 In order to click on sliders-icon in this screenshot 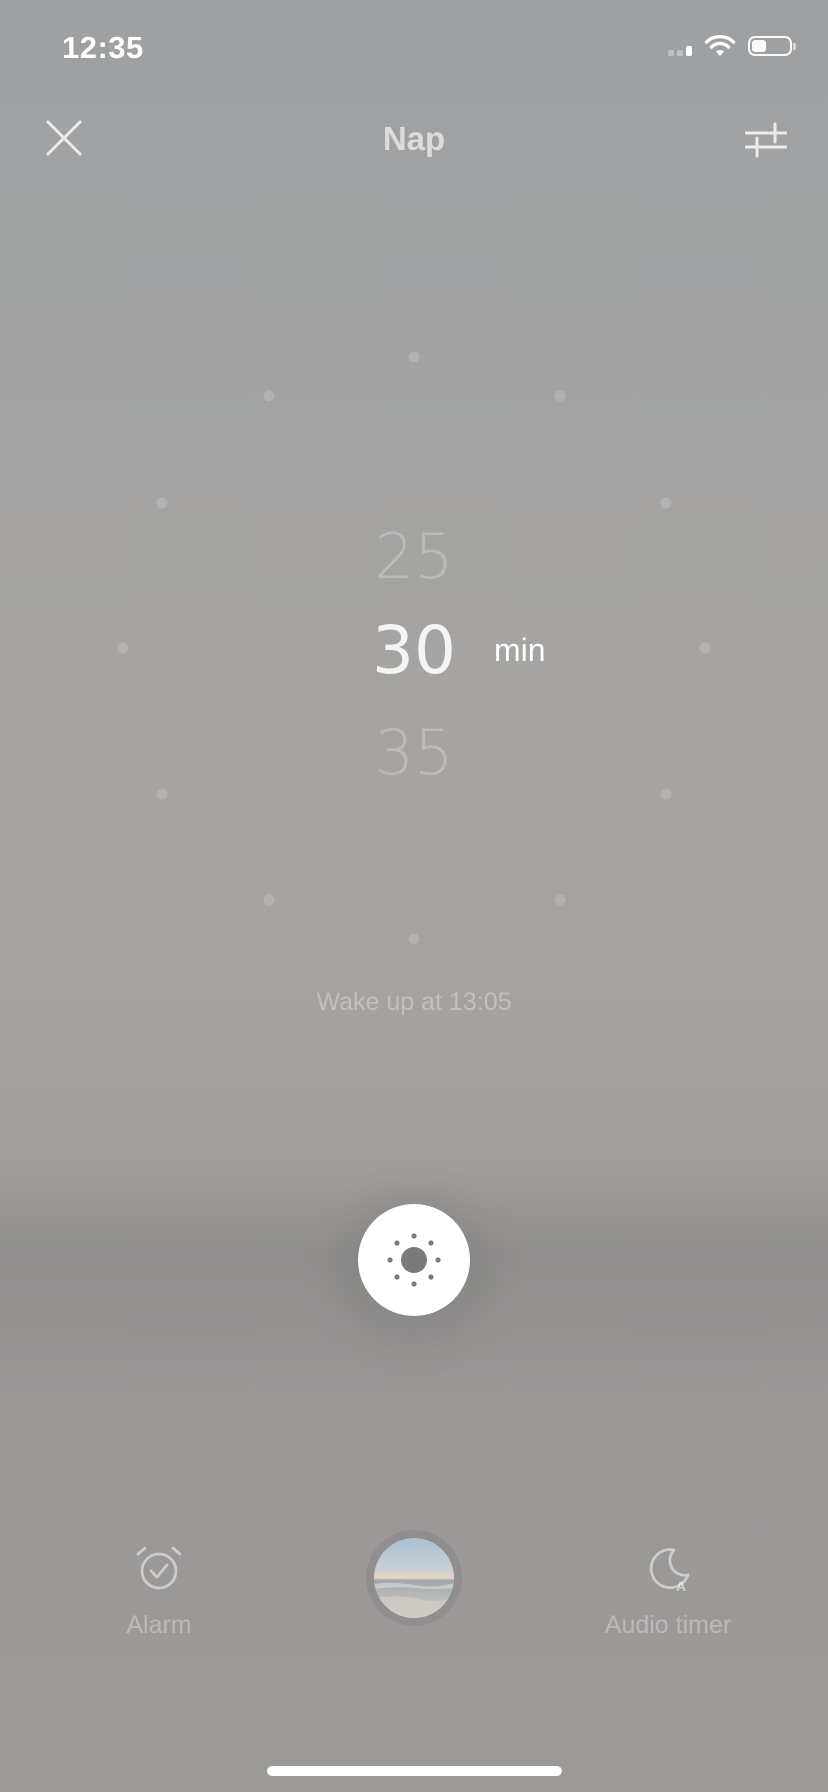, I will do `click(766, 140)`.